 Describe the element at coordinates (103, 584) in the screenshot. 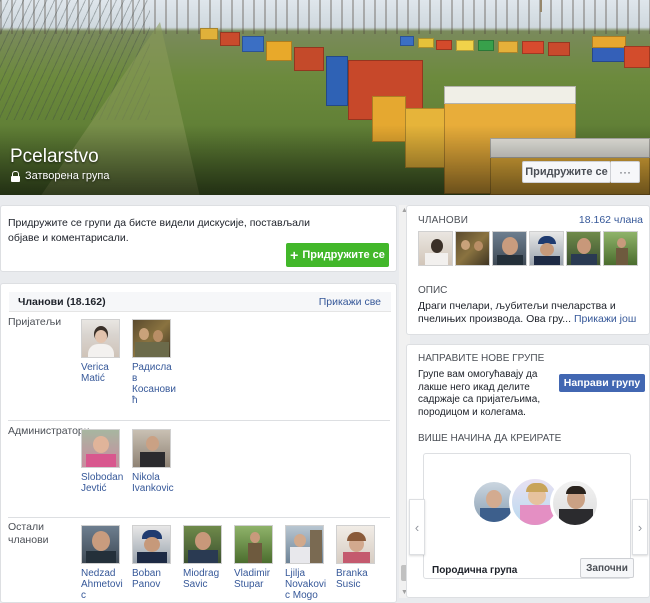

I see `member-name: Nedzad Ahmetovic` at that location.